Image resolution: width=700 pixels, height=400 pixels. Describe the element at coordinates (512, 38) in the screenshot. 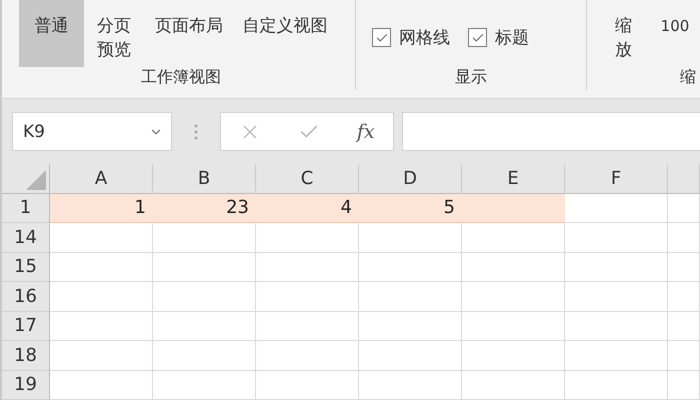

I see `checkbox-label: 标题` at that location.